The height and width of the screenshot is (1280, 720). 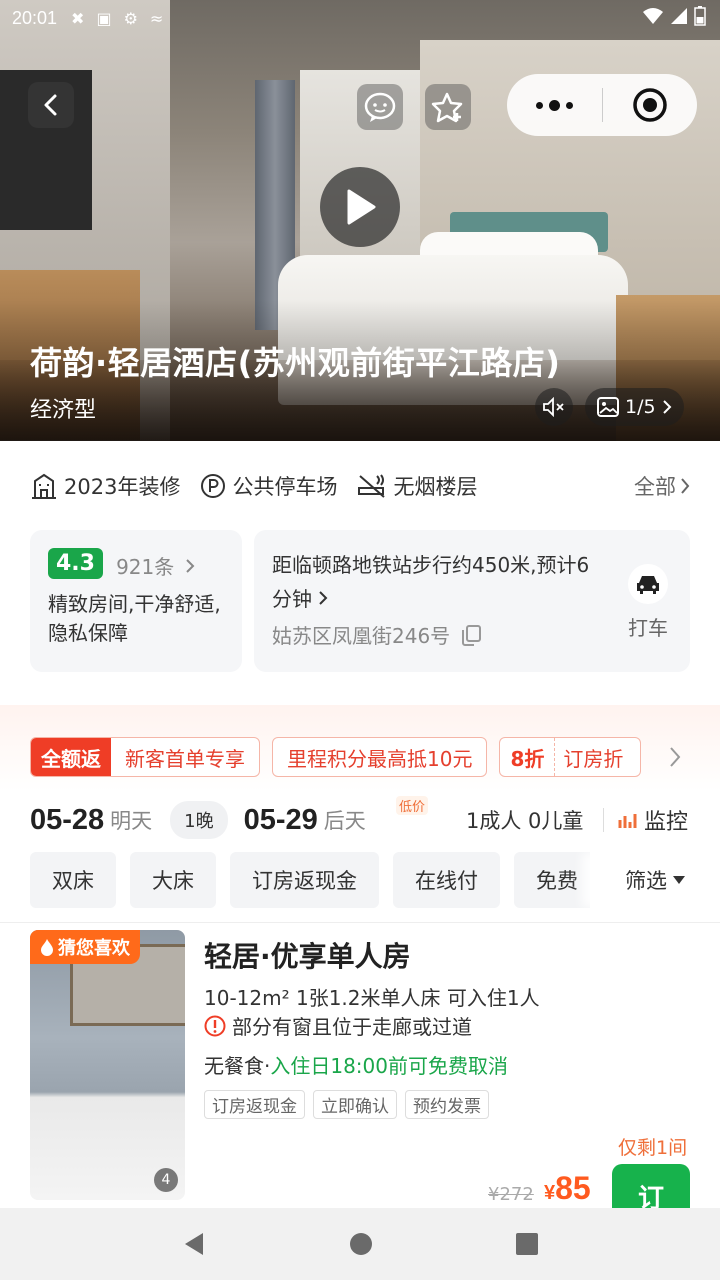 I want to click on filter-chip: 大床, so click(x=173, y=880).